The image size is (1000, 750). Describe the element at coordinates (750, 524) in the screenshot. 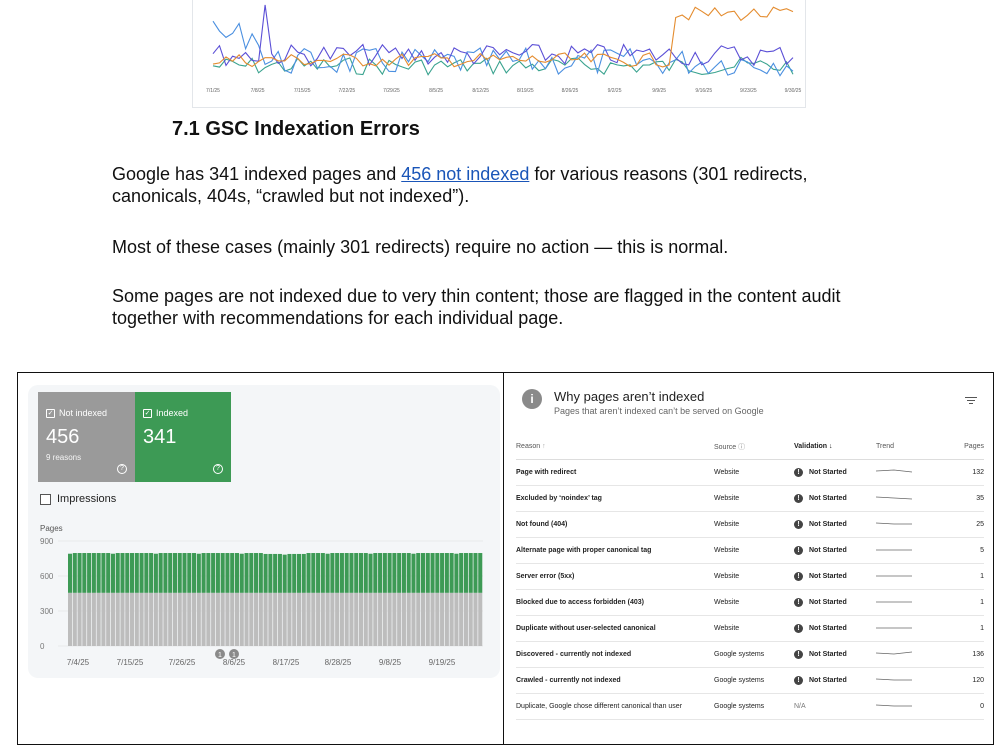

I see `table-row: Not found (404) Website! Not Started 25` at that location.